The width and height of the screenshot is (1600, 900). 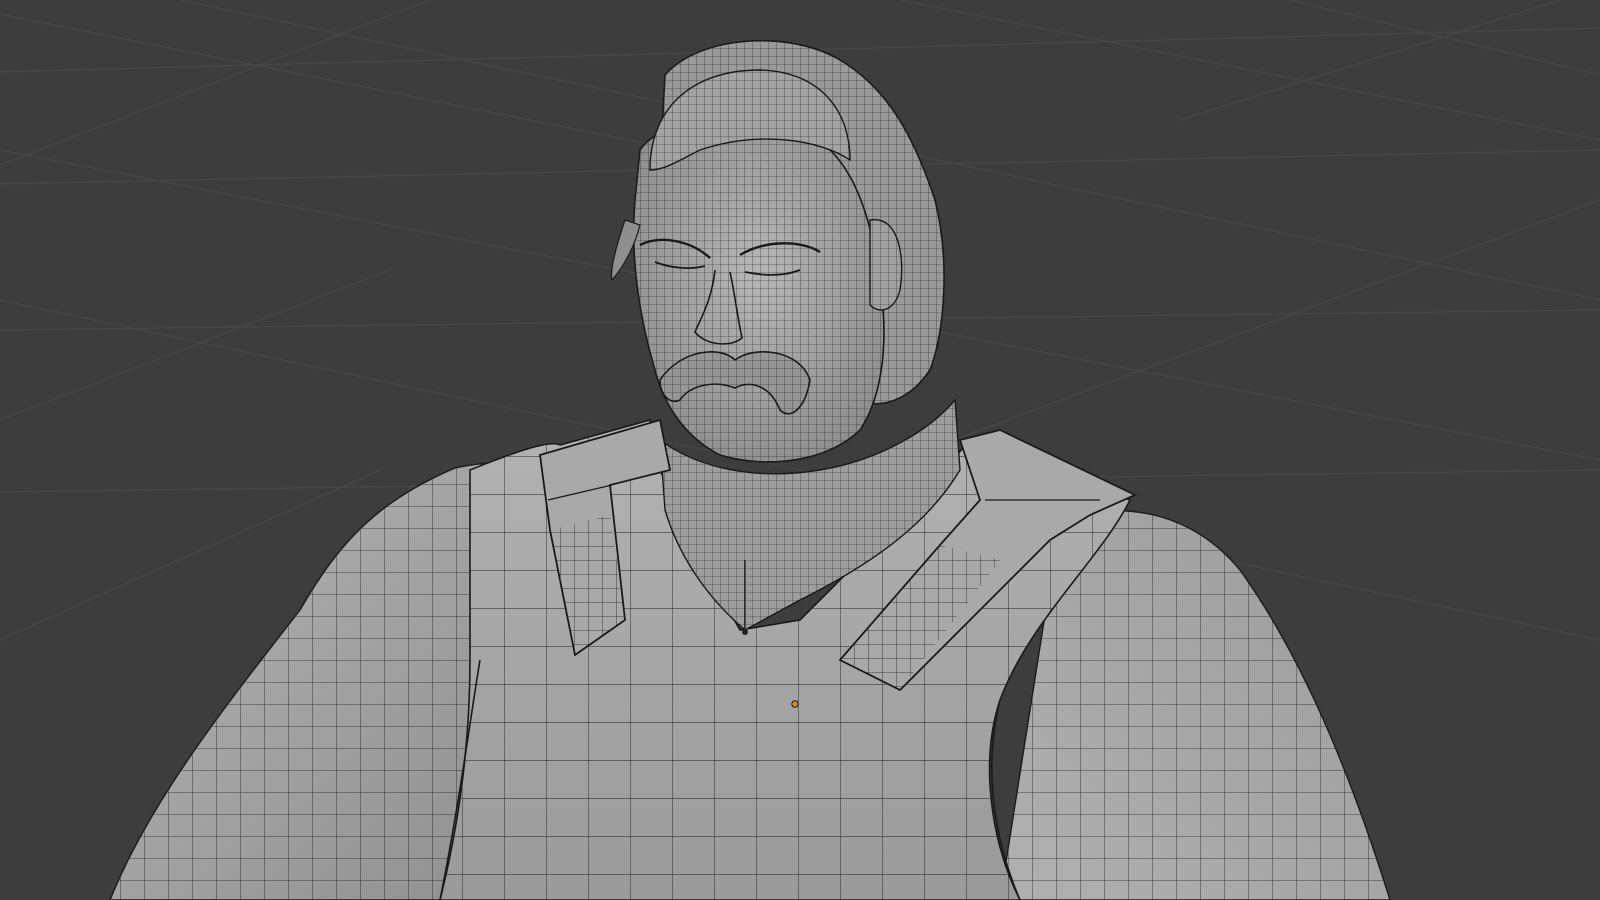 I want to click on object-origin-marker, so click(x=795, y=704).